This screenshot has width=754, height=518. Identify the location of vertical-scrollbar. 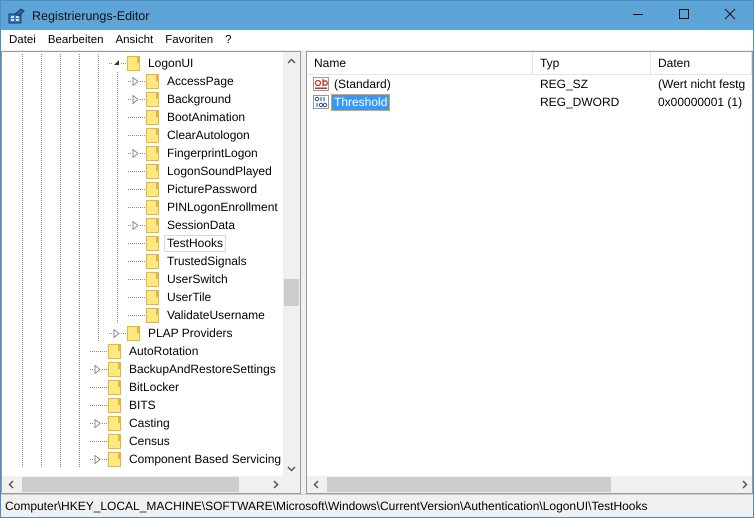
(291, 264).